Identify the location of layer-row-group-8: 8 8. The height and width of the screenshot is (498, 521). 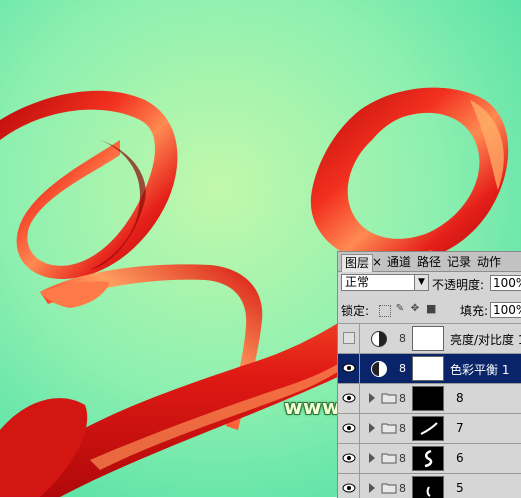
(429, 398).